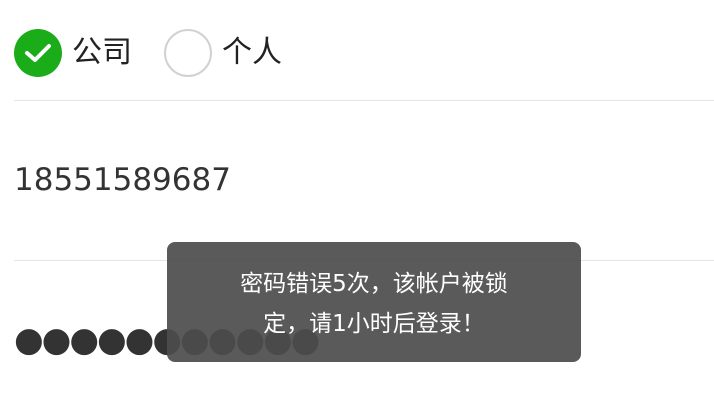 Image resolution: width=714 pixels, height=416 pixels. Describe the element at coordinates (102, 52) in the screenshot. I see `radio-label-company: 公司` at that location.